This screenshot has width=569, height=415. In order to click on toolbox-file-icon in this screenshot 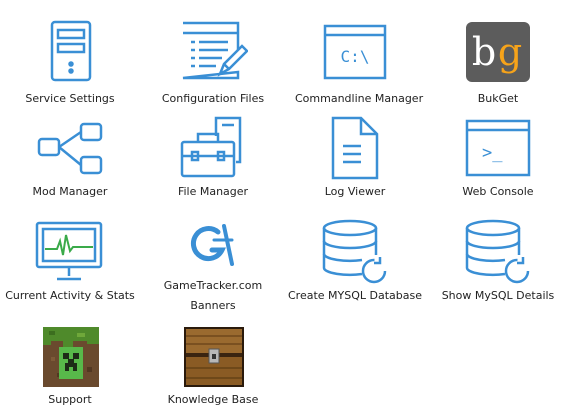, I will do `click(212, 148)`.